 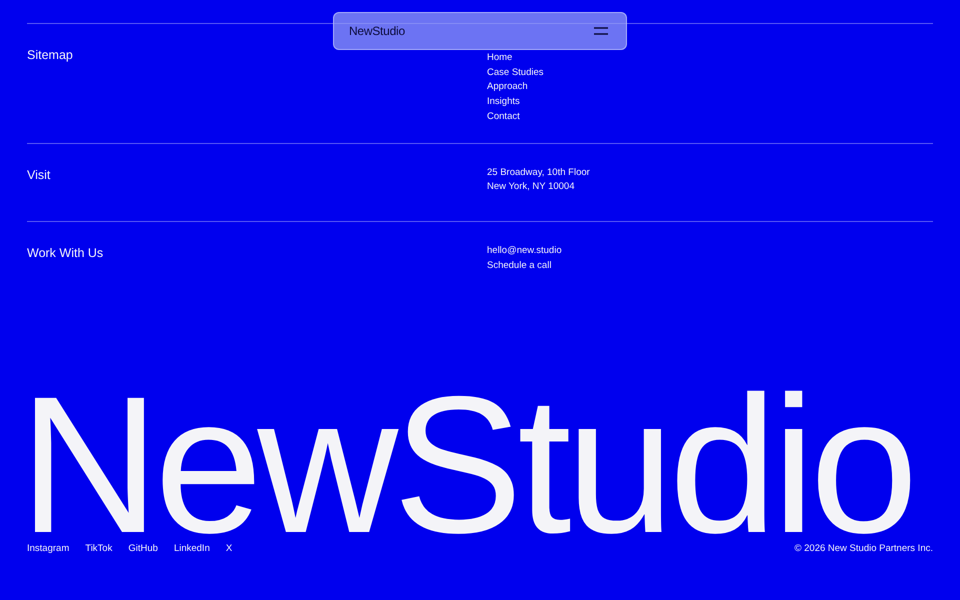 I want to click on footer-link: Contact, so click(x=503, y=117).